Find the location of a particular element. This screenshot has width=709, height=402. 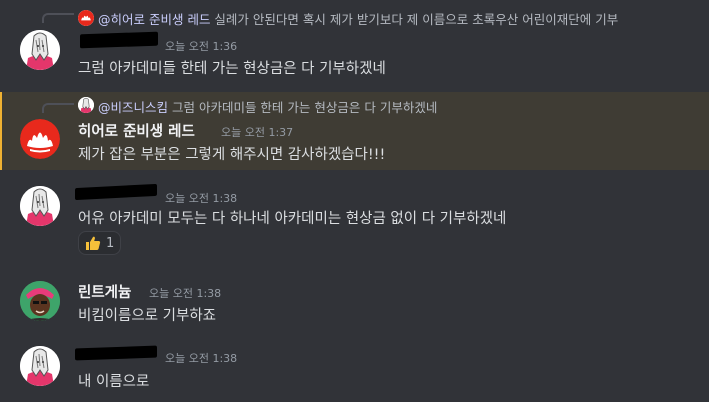

reply-avatar-white-hair is located at coordinates (86, 105).